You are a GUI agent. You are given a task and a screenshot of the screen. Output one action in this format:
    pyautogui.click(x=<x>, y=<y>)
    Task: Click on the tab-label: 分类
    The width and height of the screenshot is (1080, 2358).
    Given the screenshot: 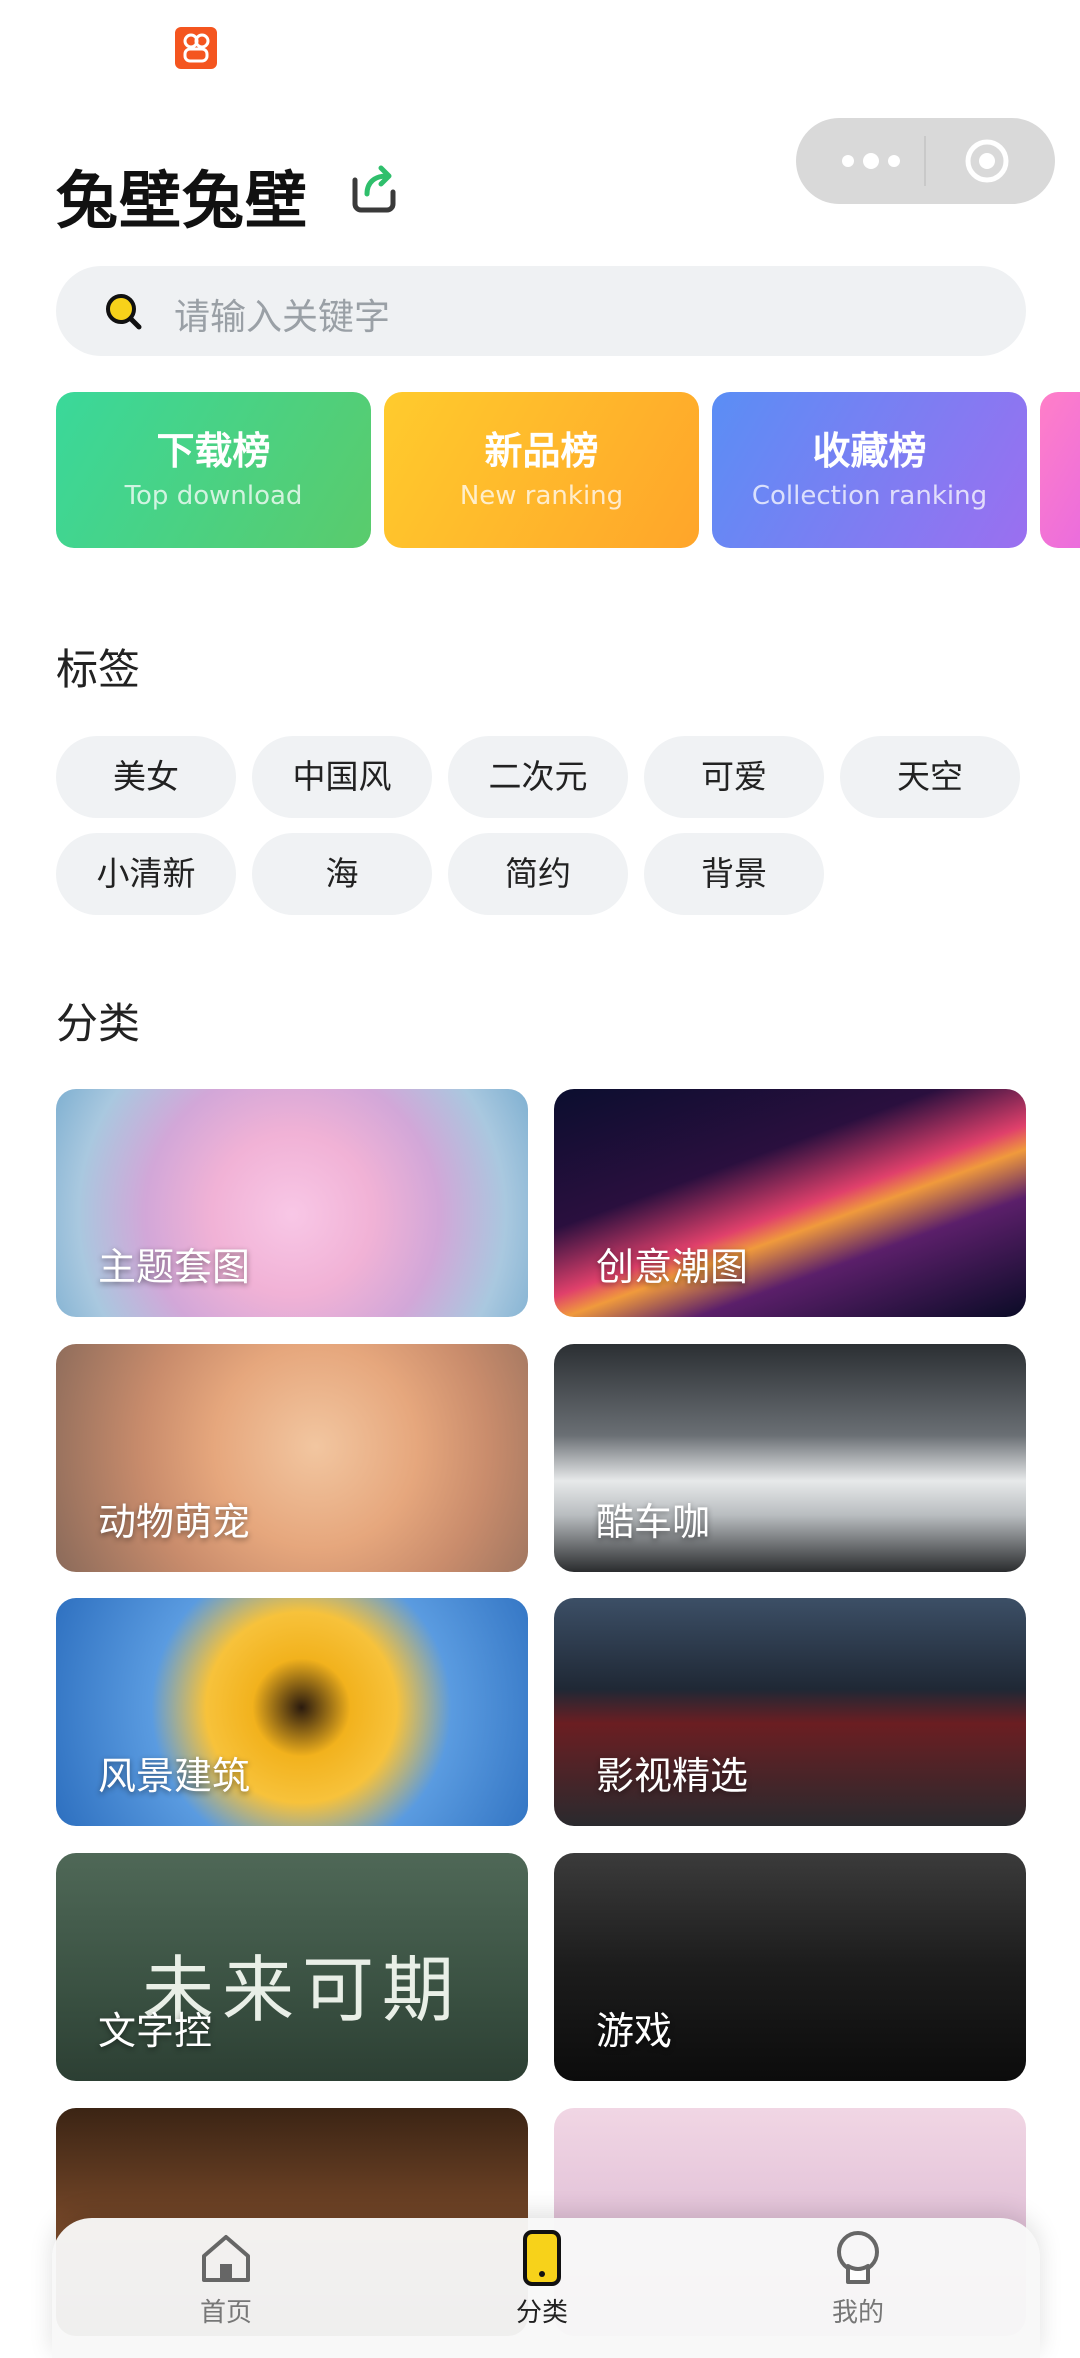 What is the action you would take?
    pyautogui.click(x=541, y=2313)
    